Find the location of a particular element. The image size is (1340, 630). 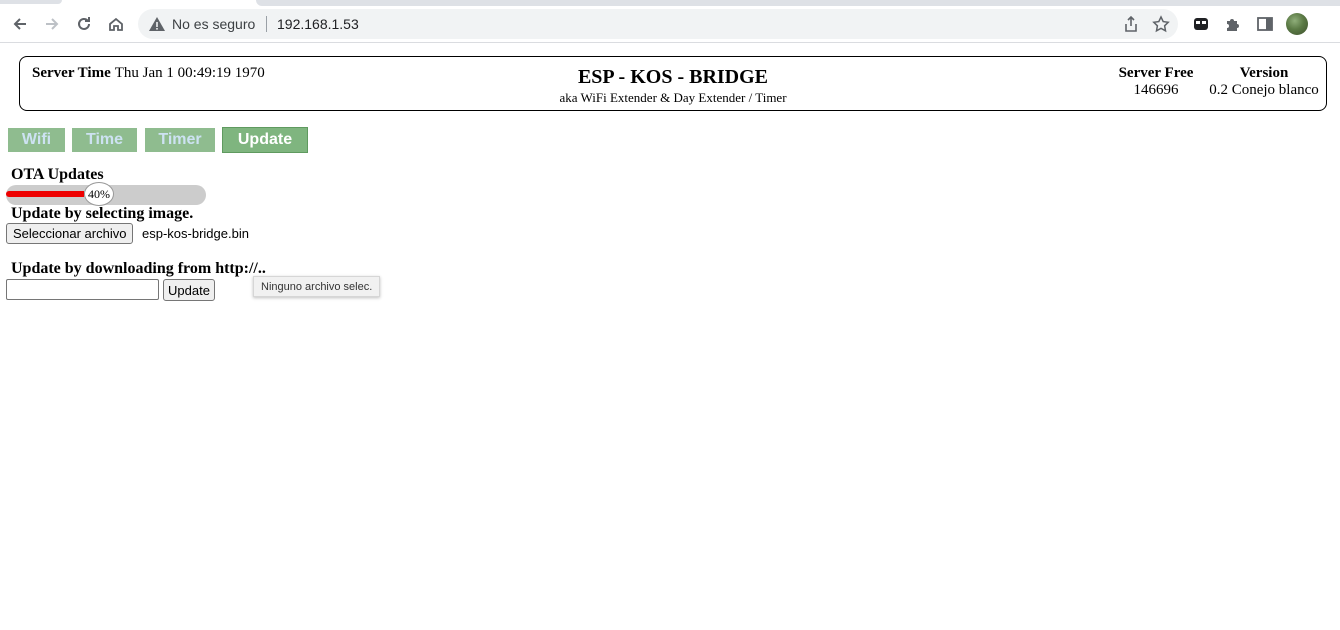

server-free: Server Free 146696 is located at coordinates (1156, 82).